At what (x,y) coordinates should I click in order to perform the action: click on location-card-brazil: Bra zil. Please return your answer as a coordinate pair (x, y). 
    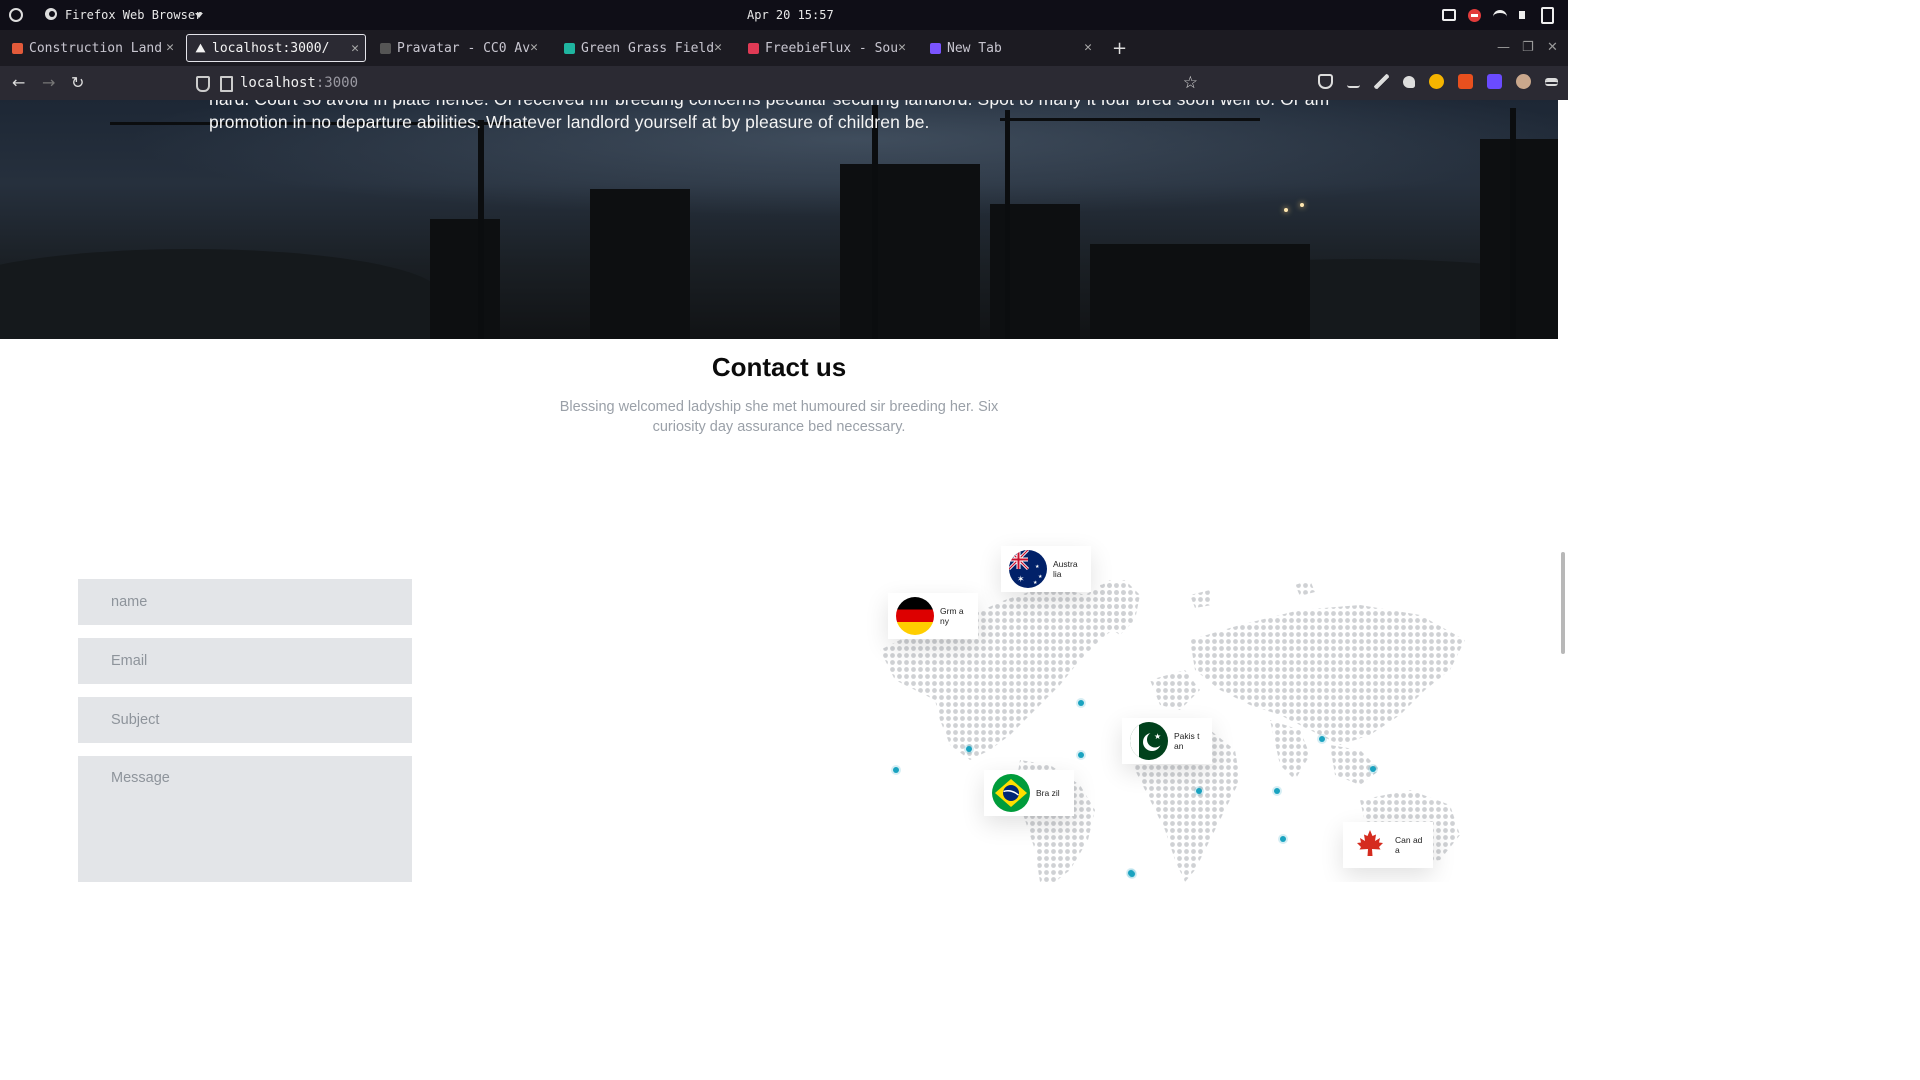
    Looking at the image, I should click on (1029, 793).